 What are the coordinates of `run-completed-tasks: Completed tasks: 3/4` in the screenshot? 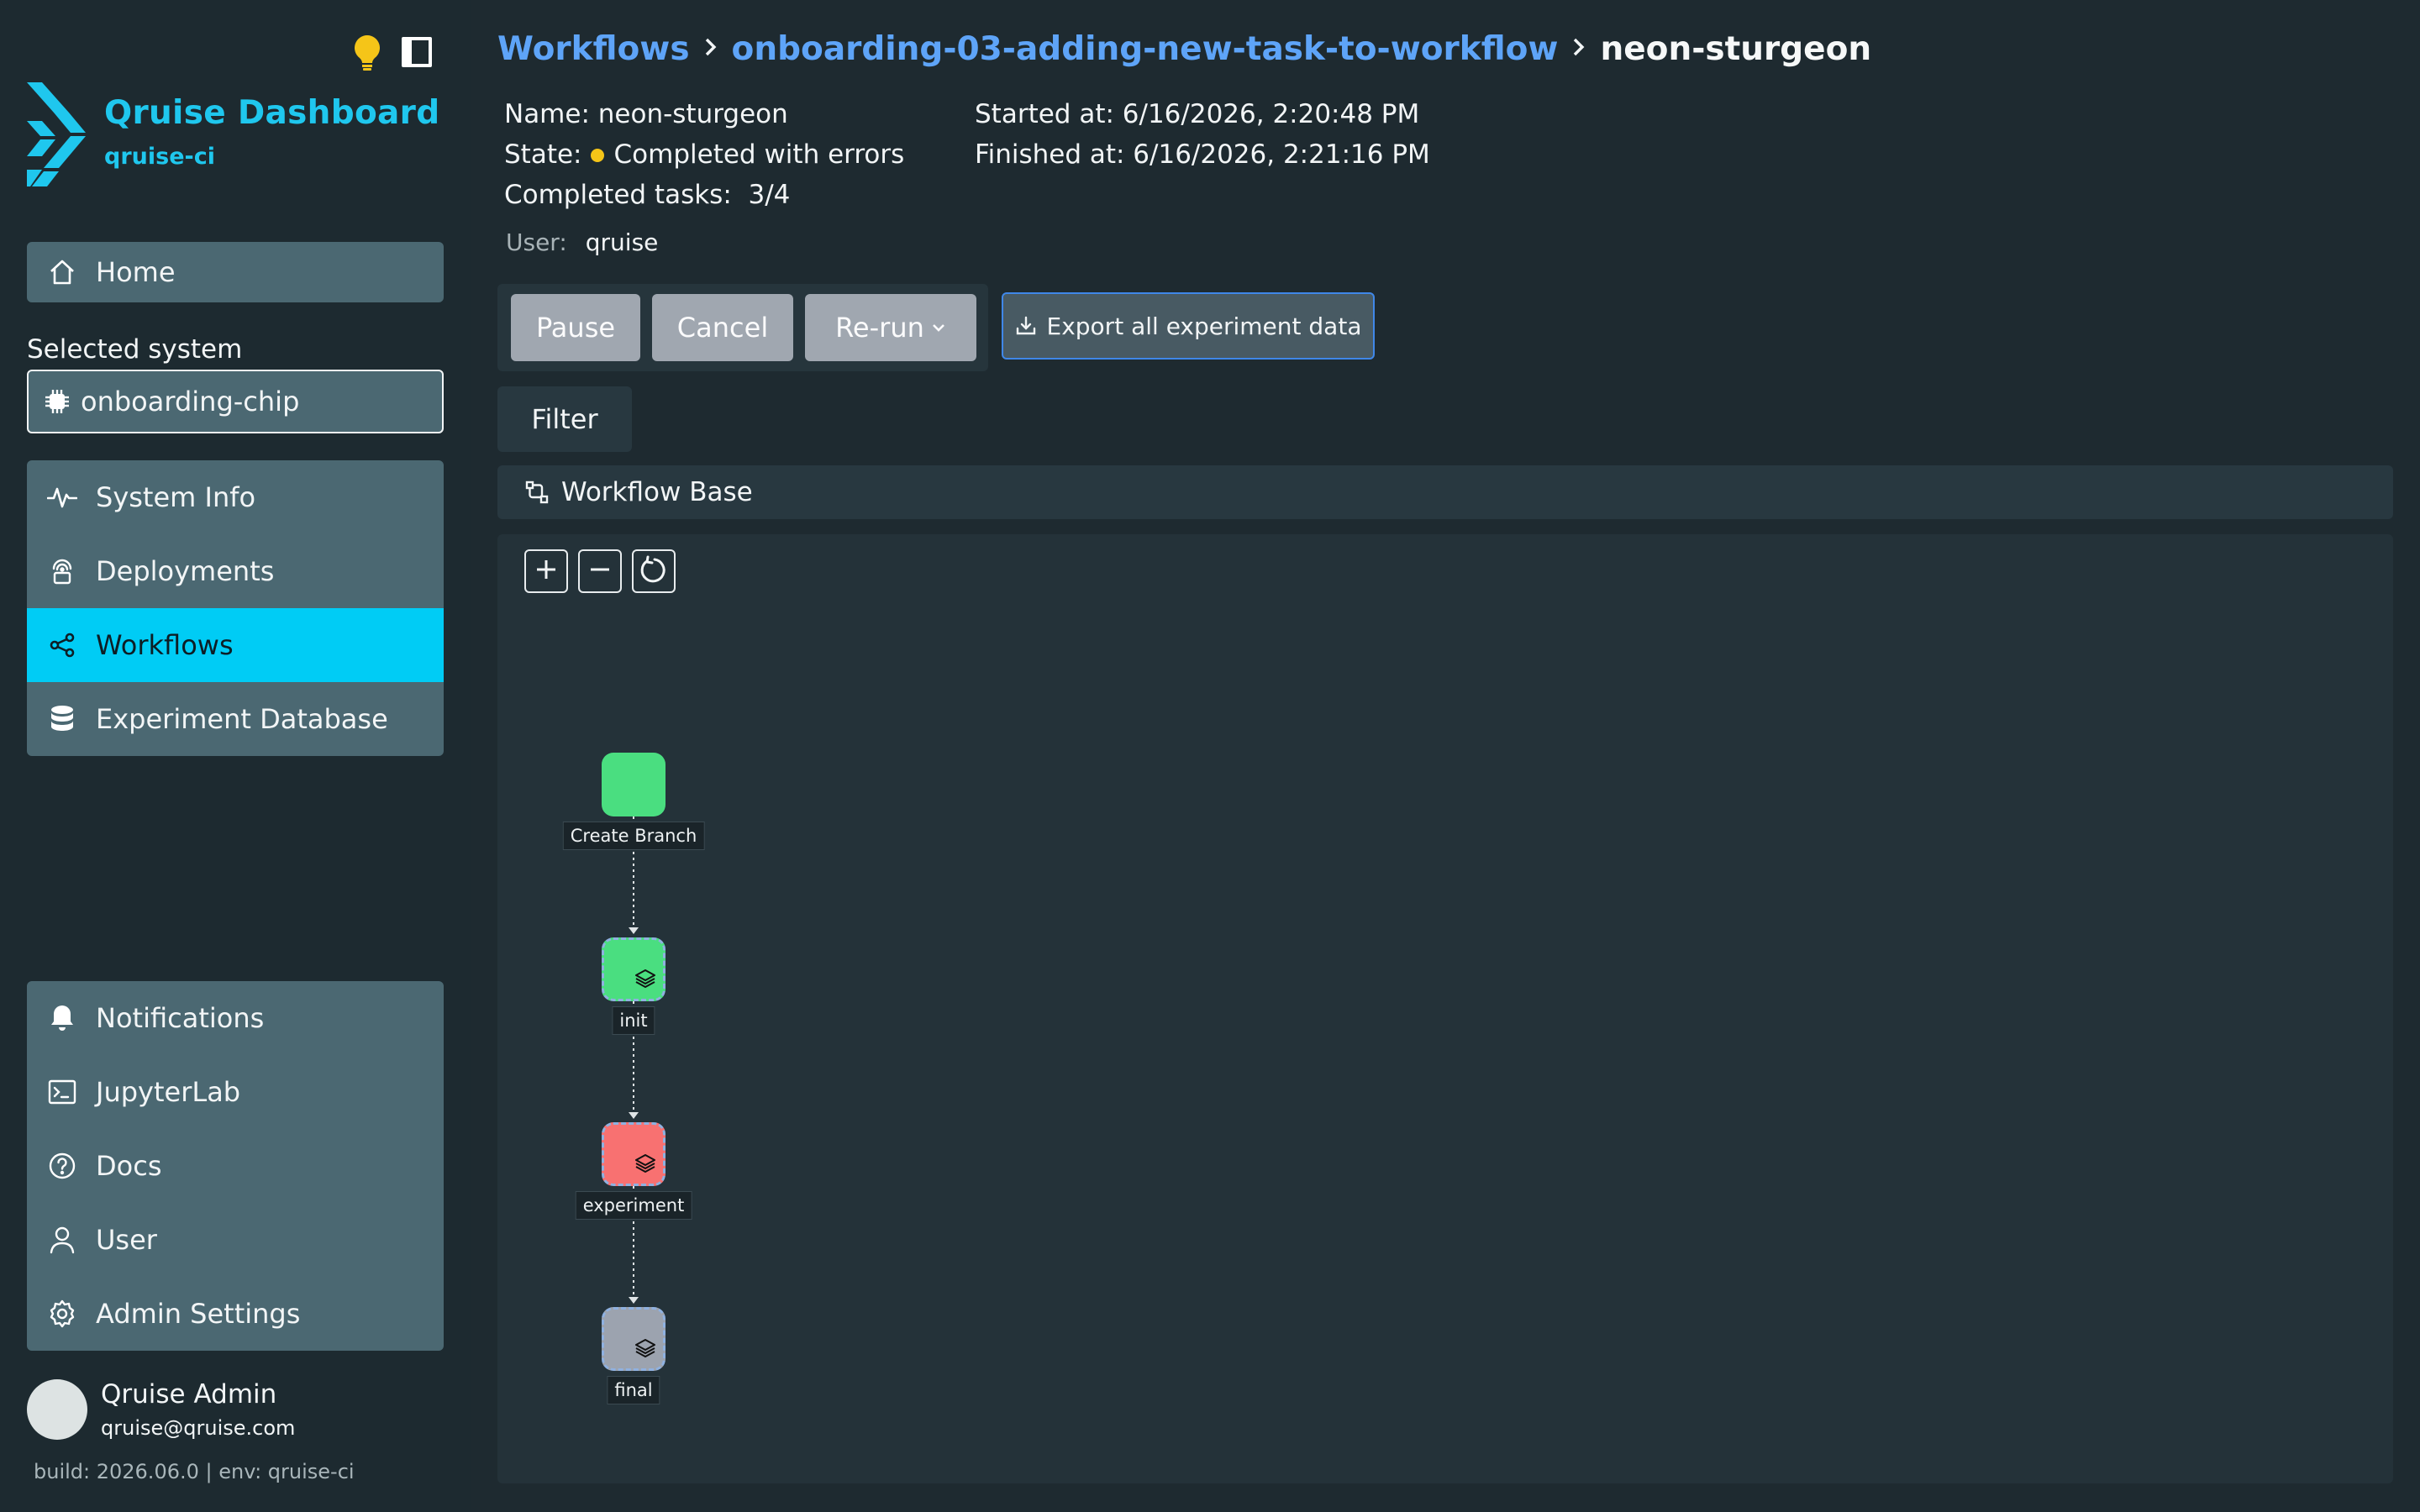 It's located at (704, 195).